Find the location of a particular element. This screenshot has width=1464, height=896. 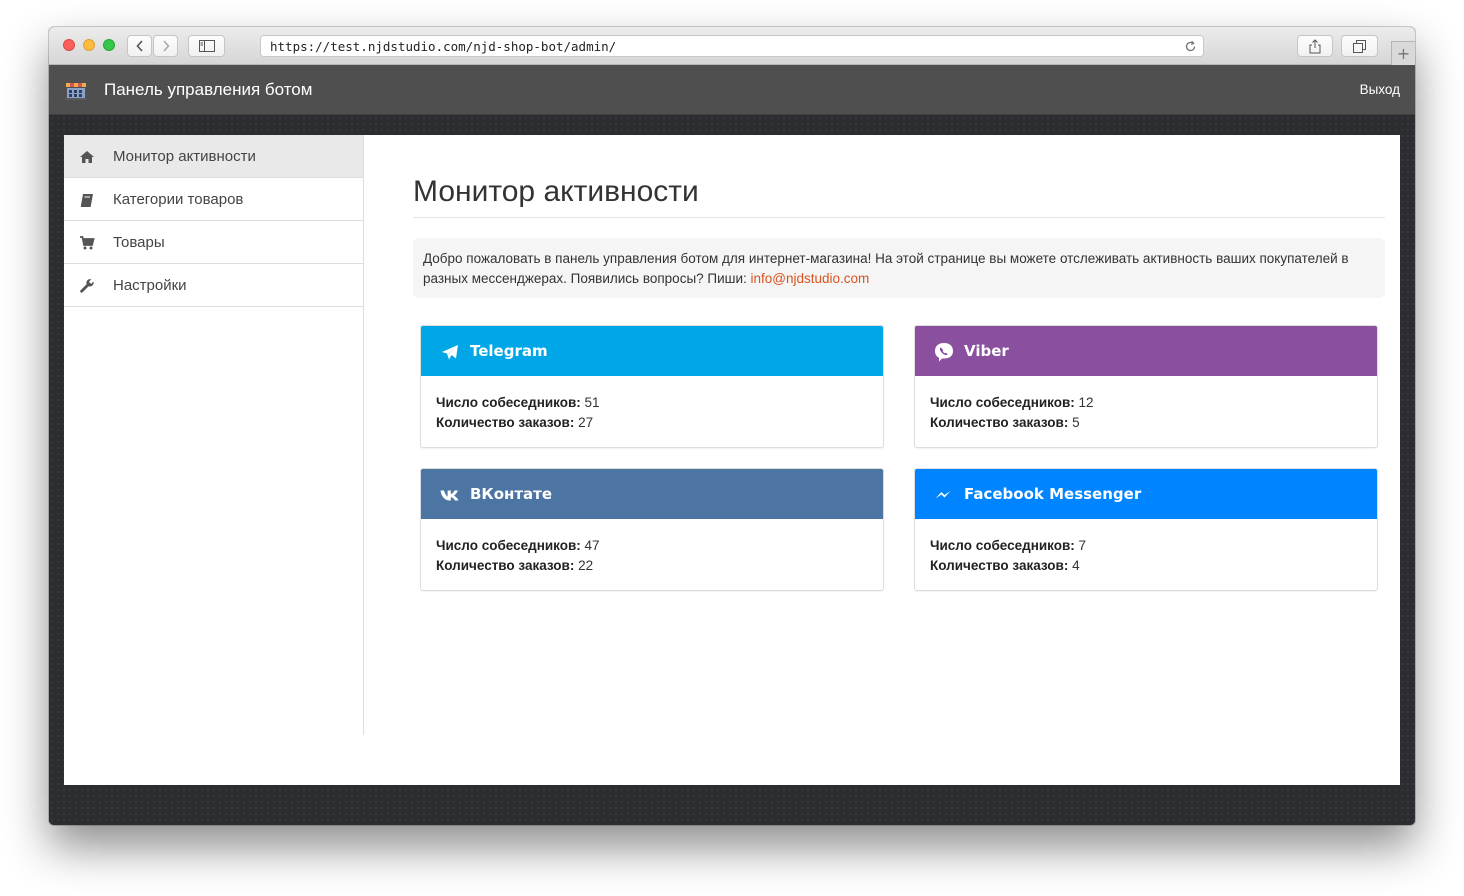

stat-users: Число собеседников: 12 is located at coordinates (1012, 403).